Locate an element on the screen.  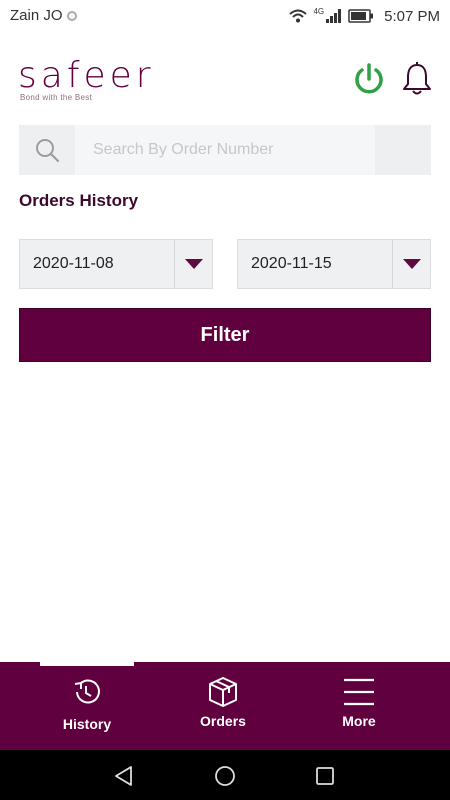
home-icon is located at coordinates (225, 776).